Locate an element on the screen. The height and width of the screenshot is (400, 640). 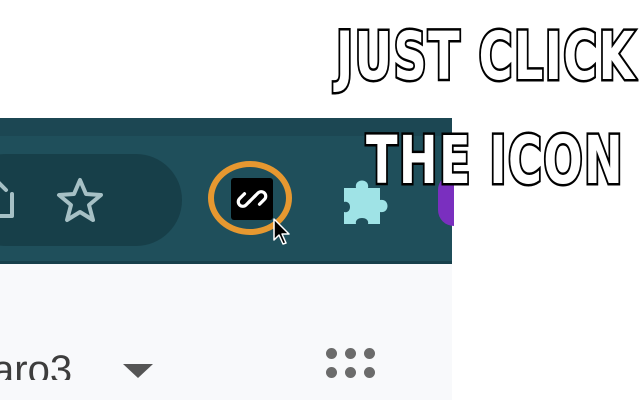
share-icon is located at coordinates (7, 199).